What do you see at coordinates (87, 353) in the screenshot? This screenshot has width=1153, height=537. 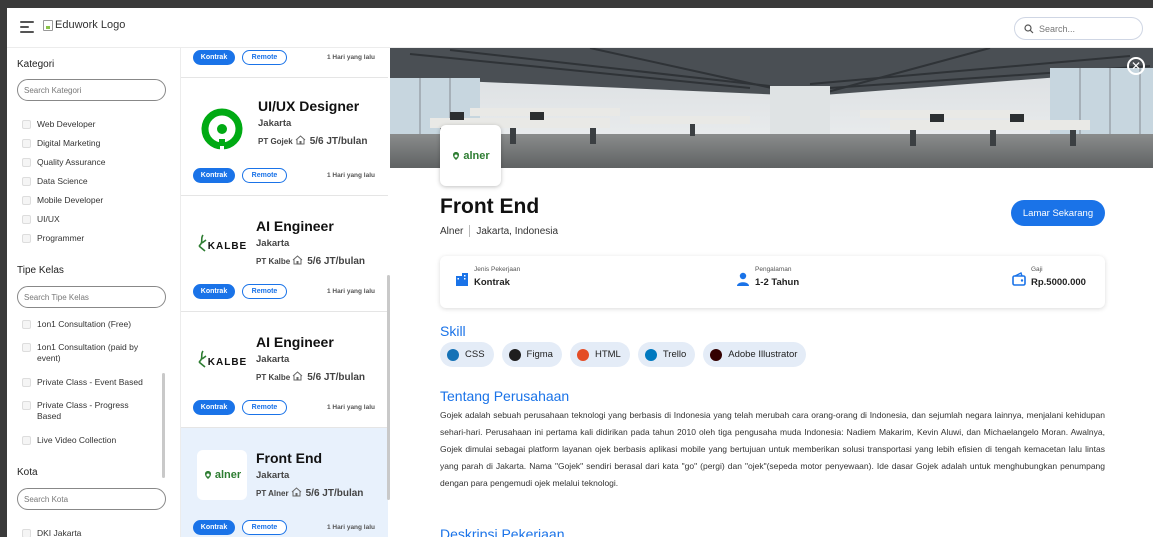 I see `filter-option: 1on1 Consultation (paid by event)` at bounding box center [87, 353].